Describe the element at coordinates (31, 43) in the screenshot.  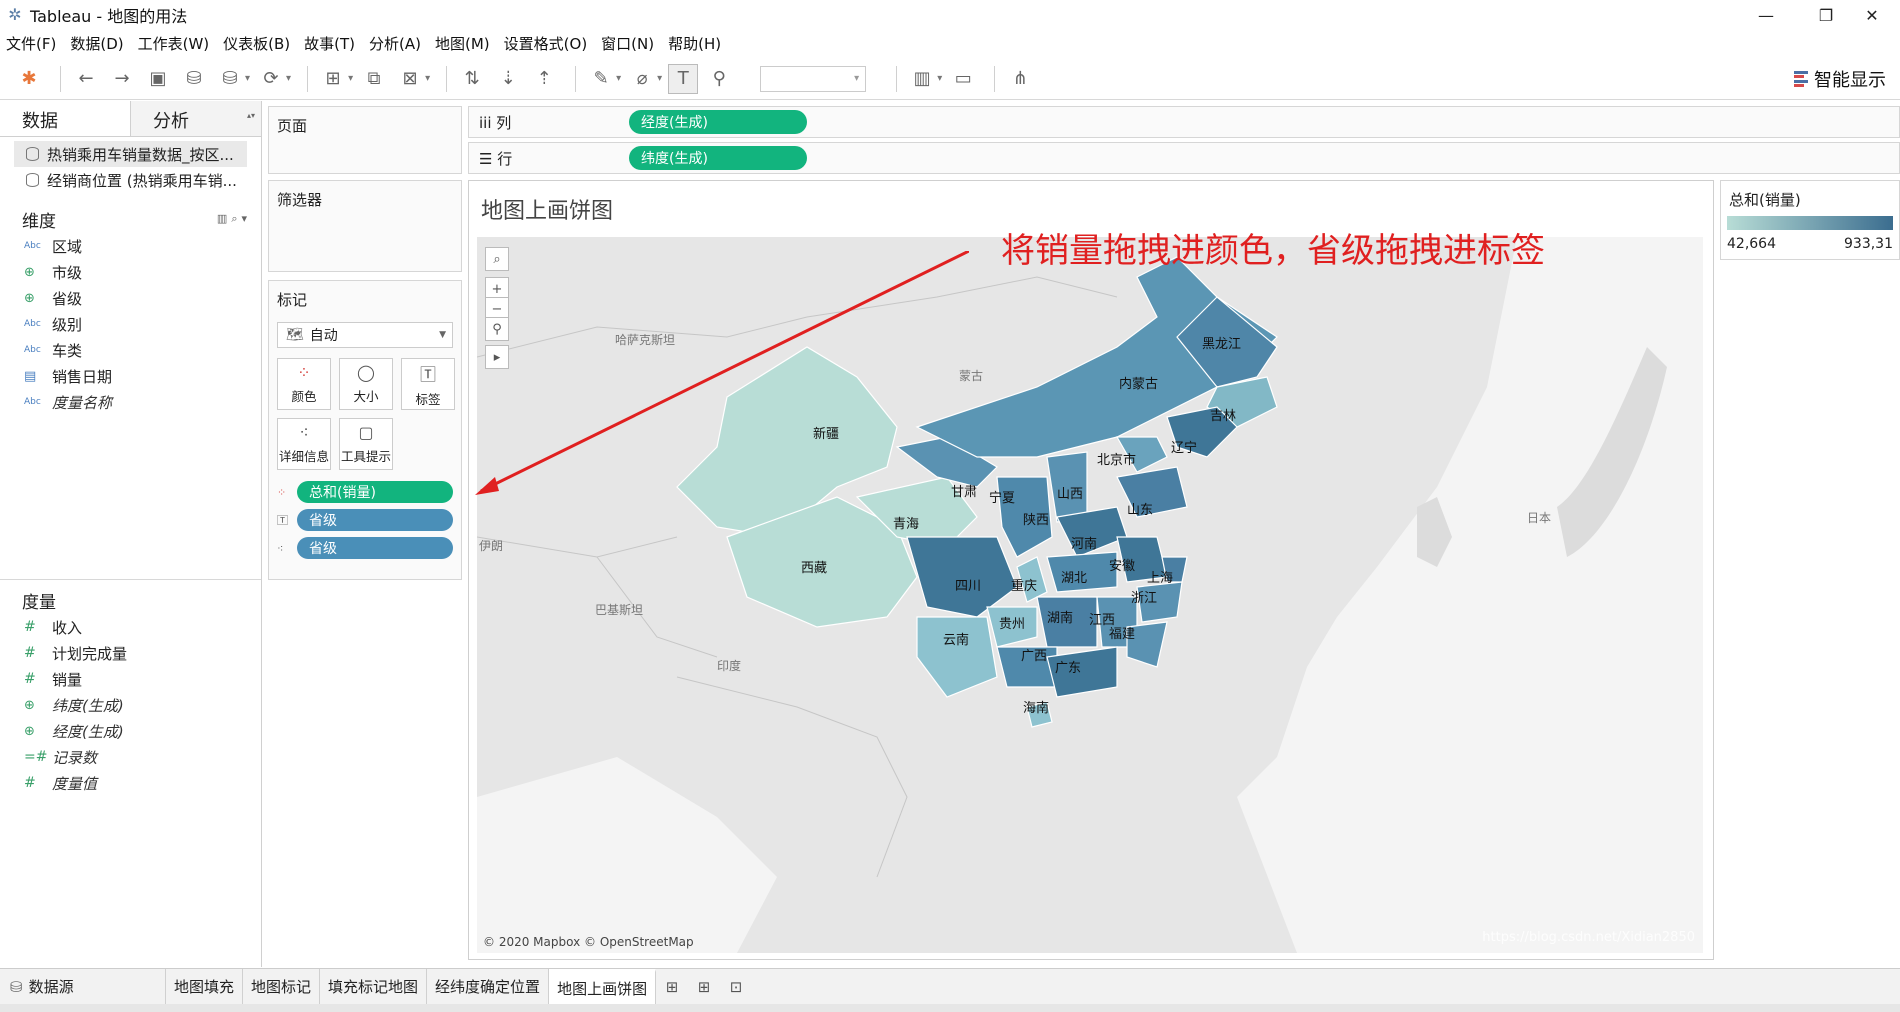
I see `menu-file: 文件(F)` at that location.